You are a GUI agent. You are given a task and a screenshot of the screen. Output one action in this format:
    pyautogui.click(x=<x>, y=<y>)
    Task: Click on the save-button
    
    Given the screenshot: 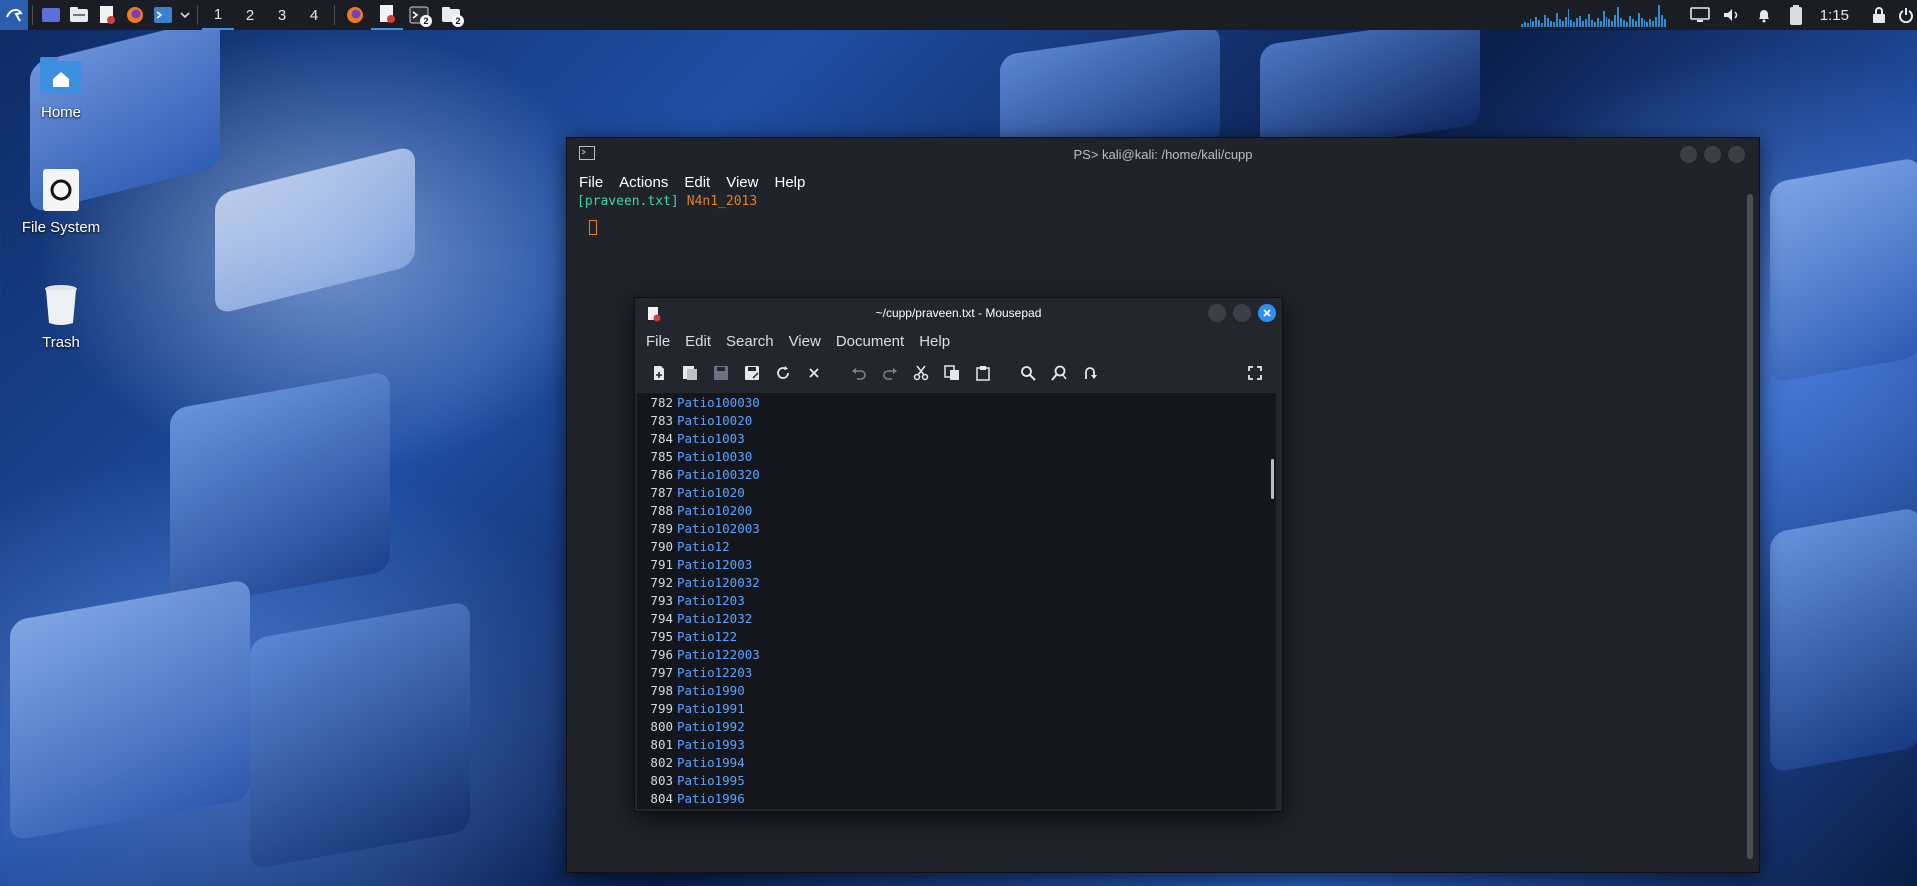 What is the action you would take?
    pyautogui.click(x=721, y=373)
    